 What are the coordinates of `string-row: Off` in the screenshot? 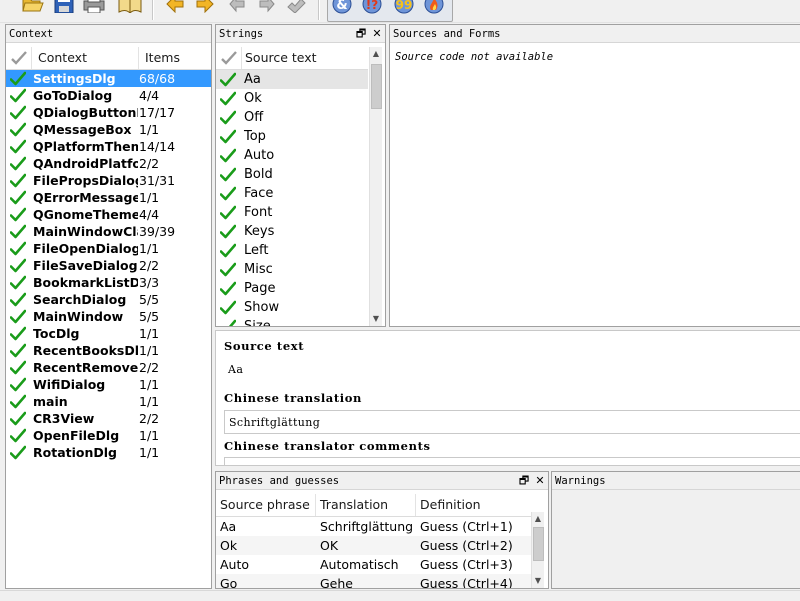 It's located at (292, 117).